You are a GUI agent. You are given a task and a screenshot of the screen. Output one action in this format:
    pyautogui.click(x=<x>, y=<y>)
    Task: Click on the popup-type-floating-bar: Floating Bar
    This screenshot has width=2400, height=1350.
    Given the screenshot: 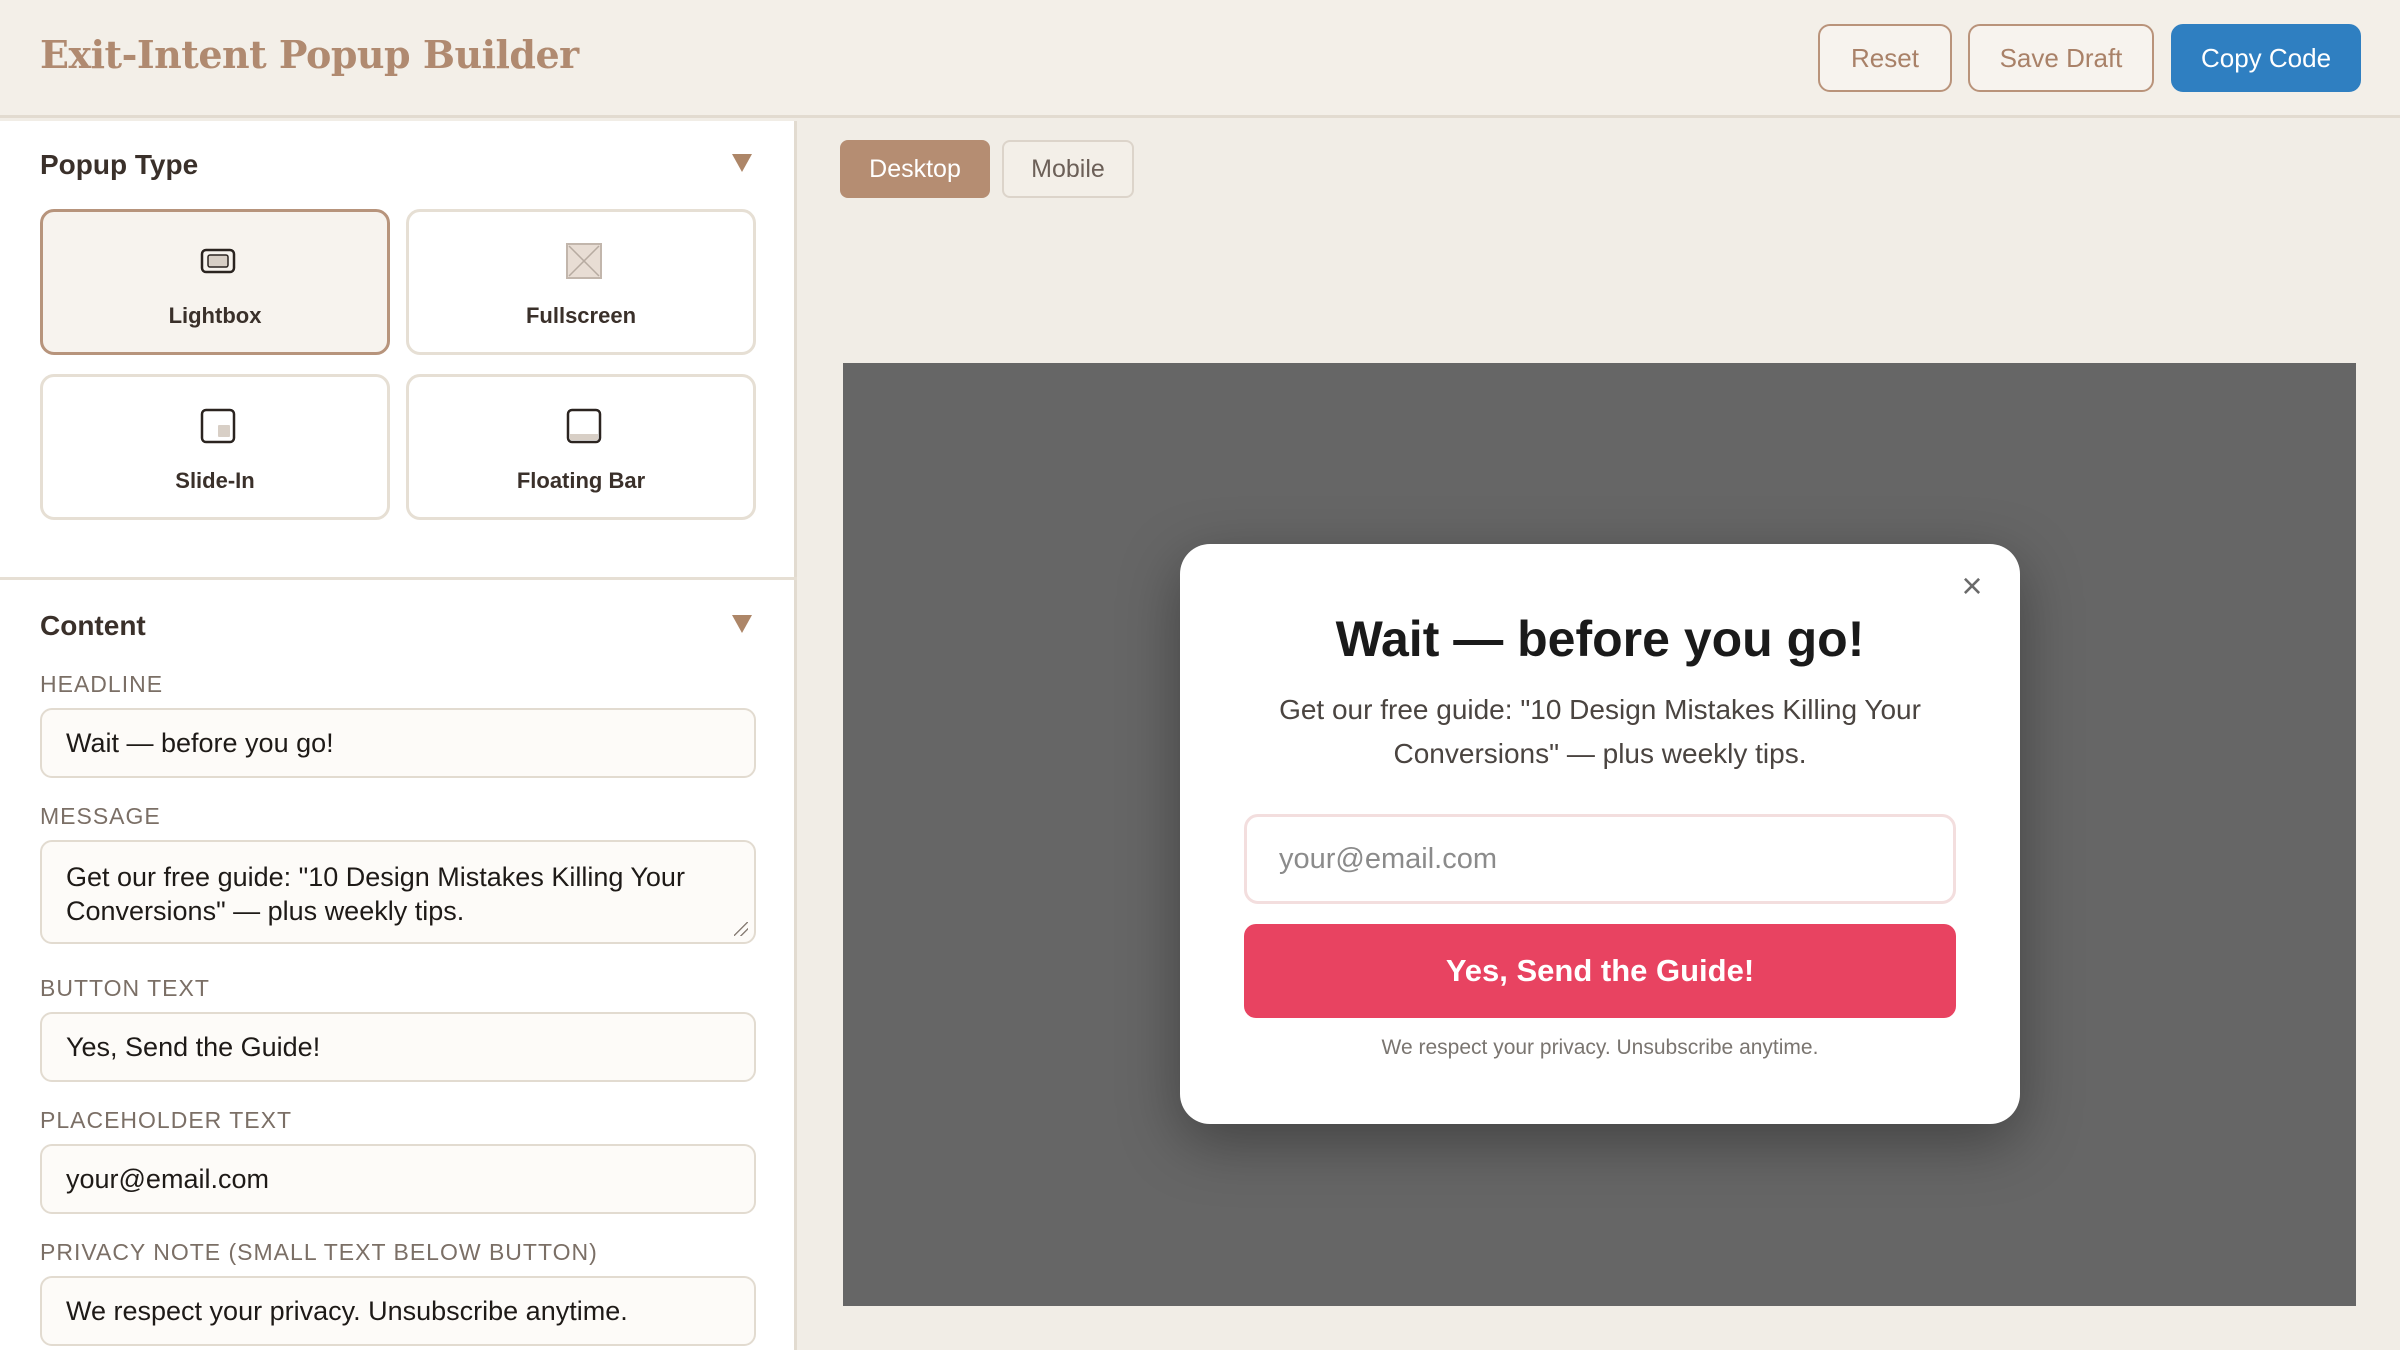 What is the action you would take?
    pyautogui.click(x=581, y=447)
    